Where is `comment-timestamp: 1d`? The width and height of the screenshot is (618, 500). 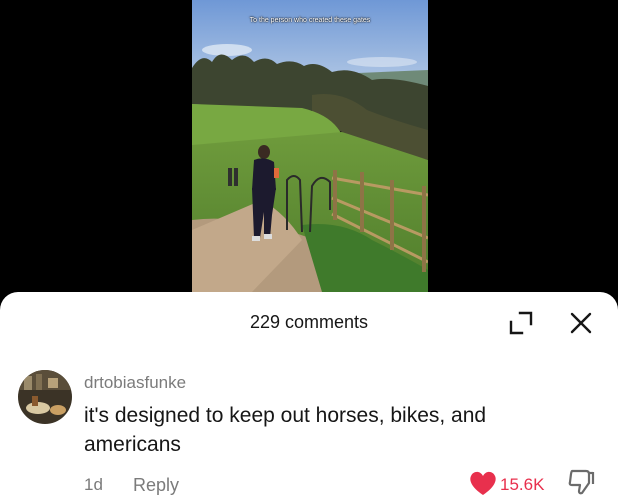
comment-timestamp: 1d is located at coordinates (93, 484).